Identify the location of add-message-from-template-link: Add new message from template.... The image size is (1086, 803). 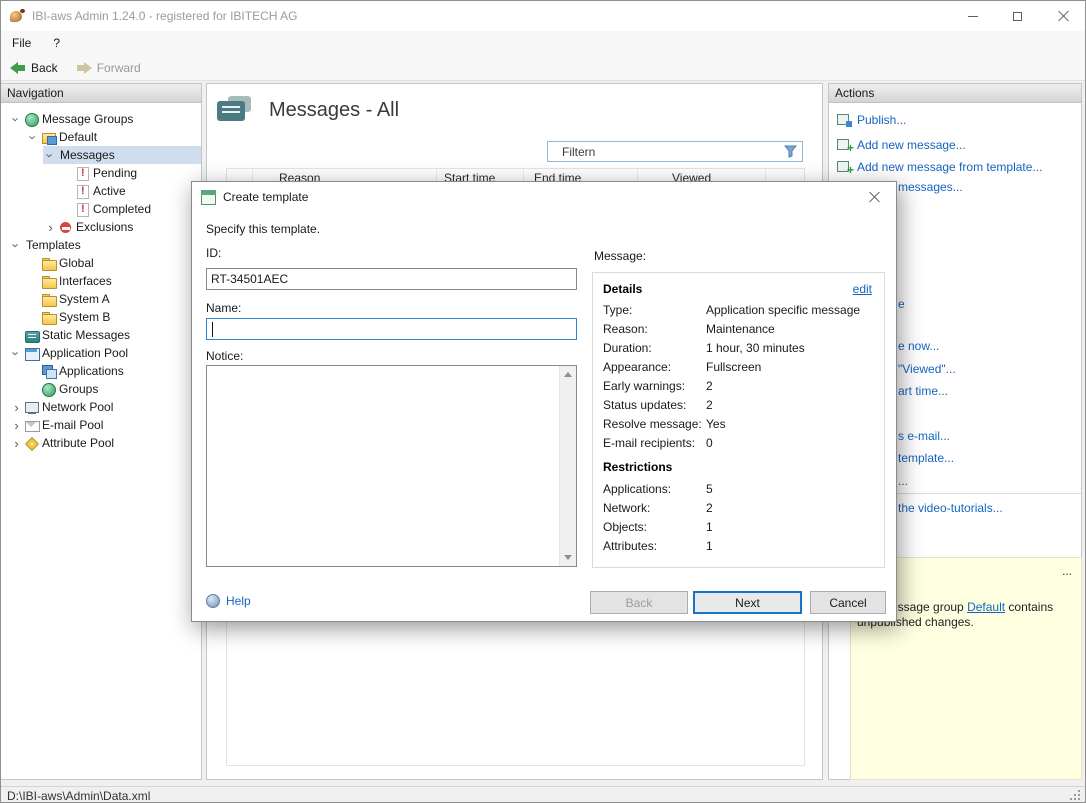
(939, 168).